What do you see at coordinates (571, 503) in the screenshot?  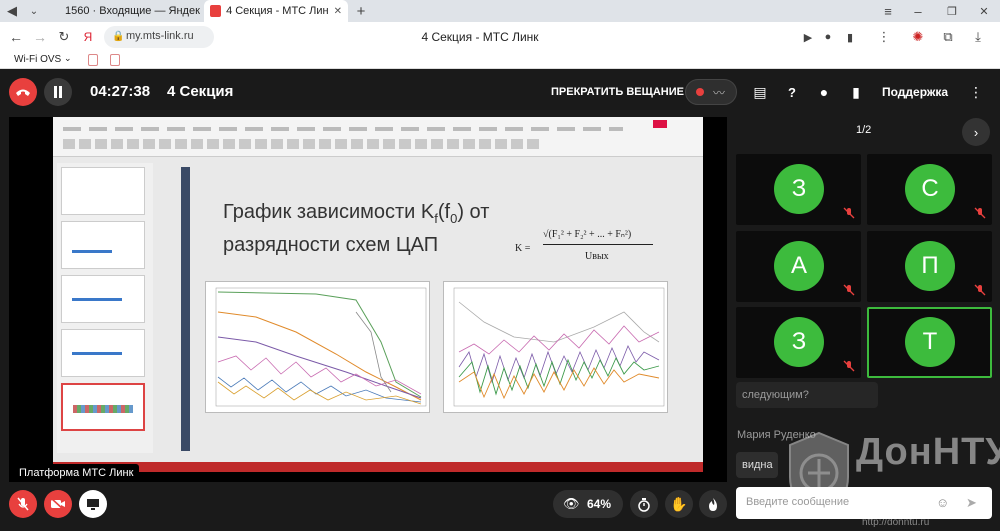 I see `eye-icon: 👁` at bounding box center [571, 503].